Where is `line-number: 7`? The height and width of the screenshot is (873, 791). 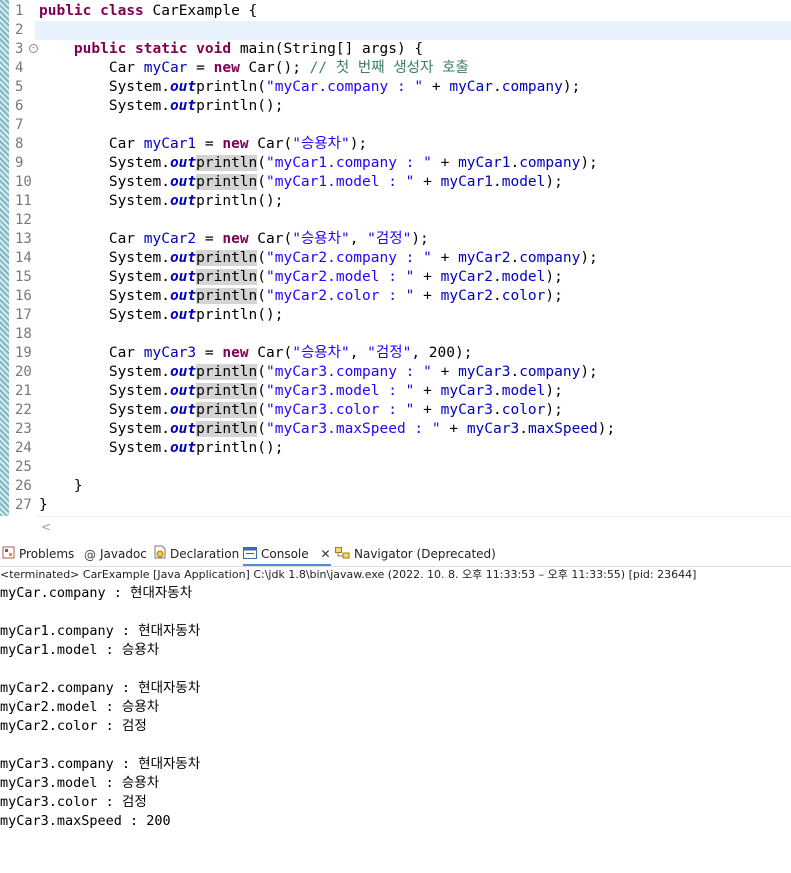
line-number: 7 is located at coordinates (19, 125).